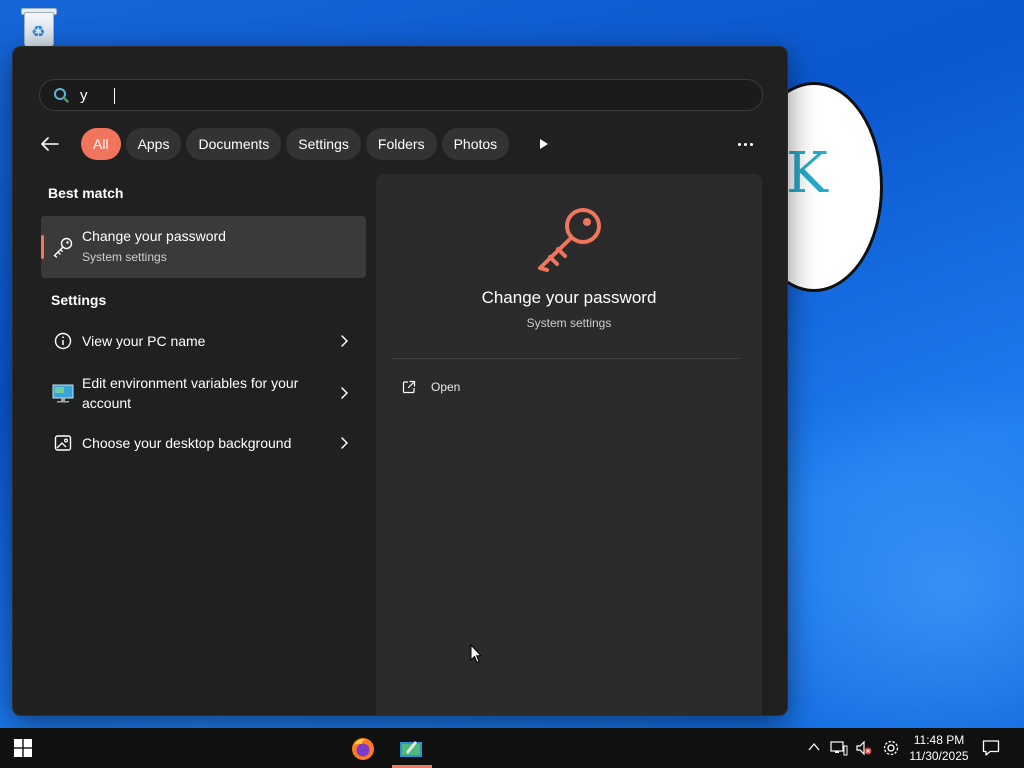  I want to click on recycle-bin-icon: ♻, so click(39, 28).